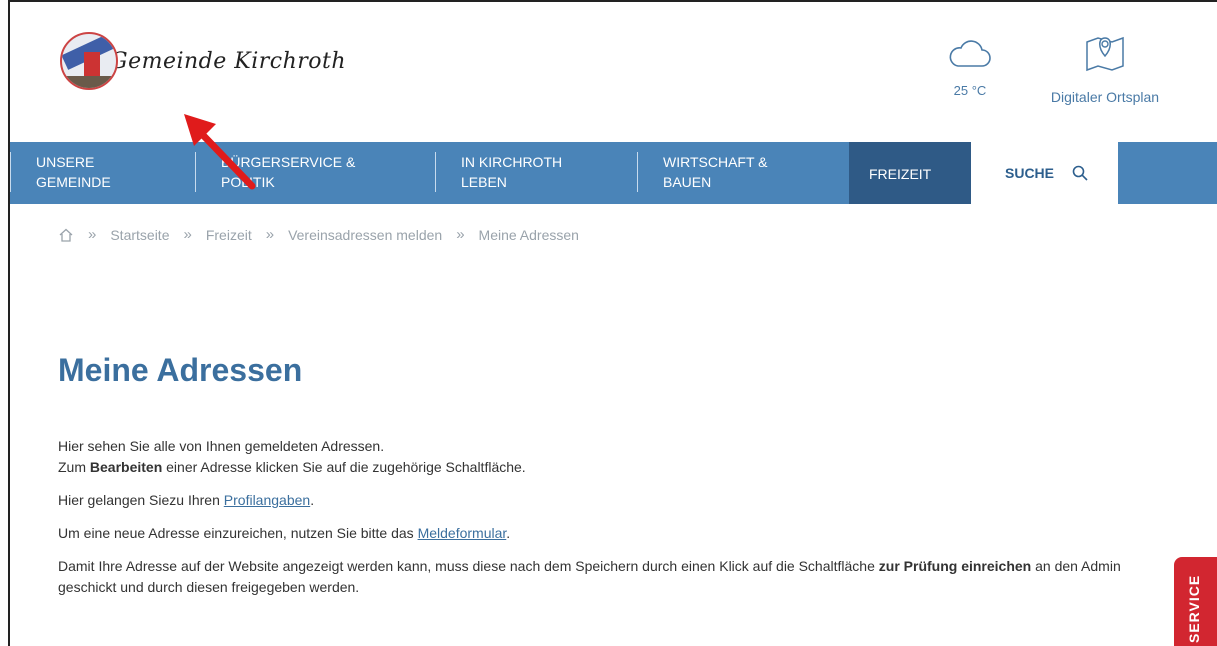  What do you see at coordinates (910, 173) in the screenshot?
I see `nav-item-freizeit: FREIZEIT` at bounding box center [910, 173].